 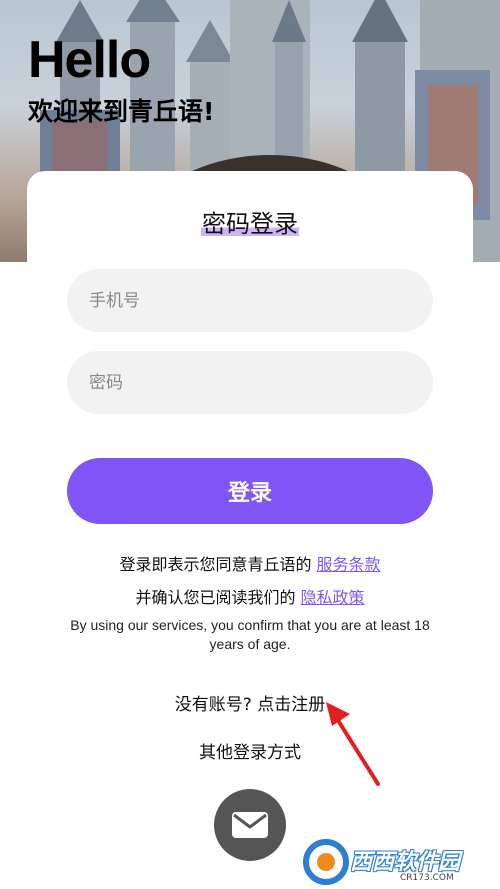 I want to click on register-row: 没有账号? 点击注册, so click(x=250, y=702).